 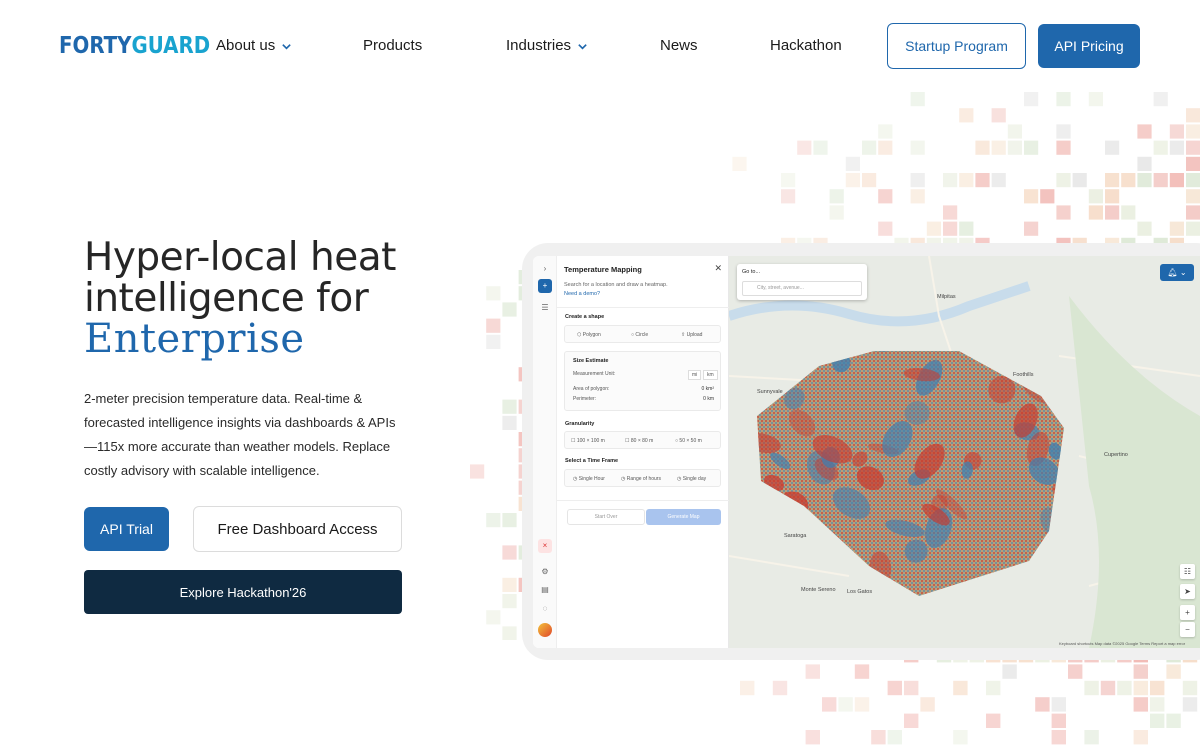 I want to click on nav-industries: Industries, so click(x=547, y=46).